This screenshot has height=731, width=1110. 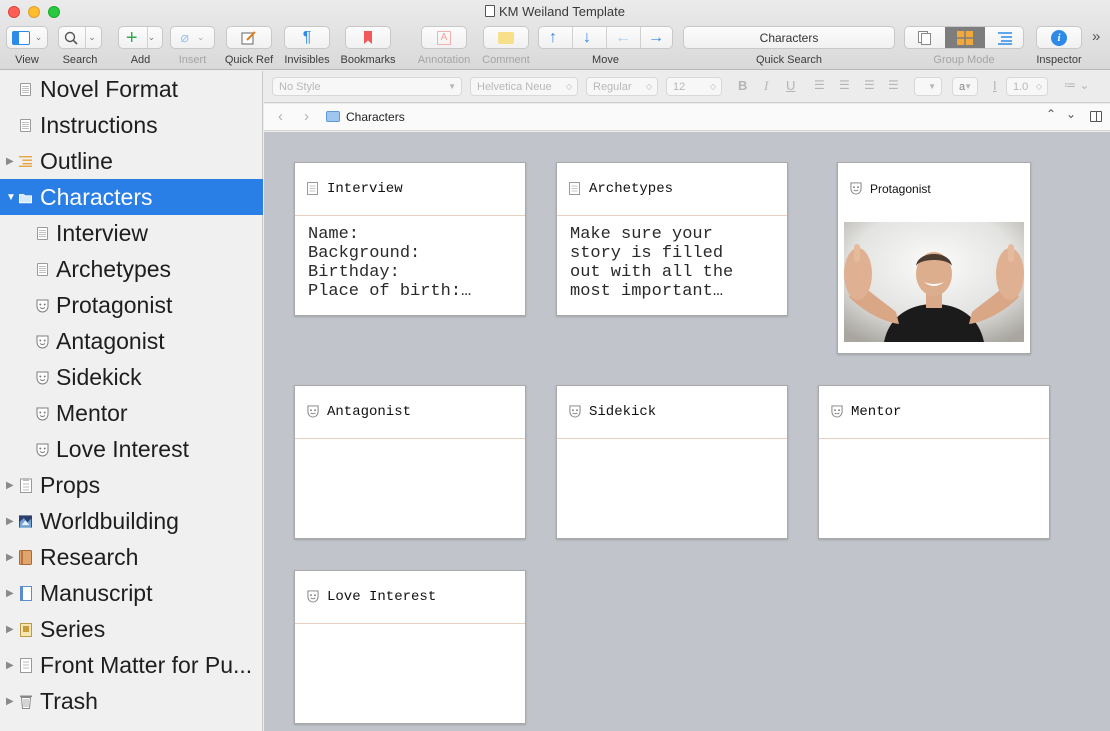 I want to click on back-arrow-icon: ‹, so click(x=280, y=116).